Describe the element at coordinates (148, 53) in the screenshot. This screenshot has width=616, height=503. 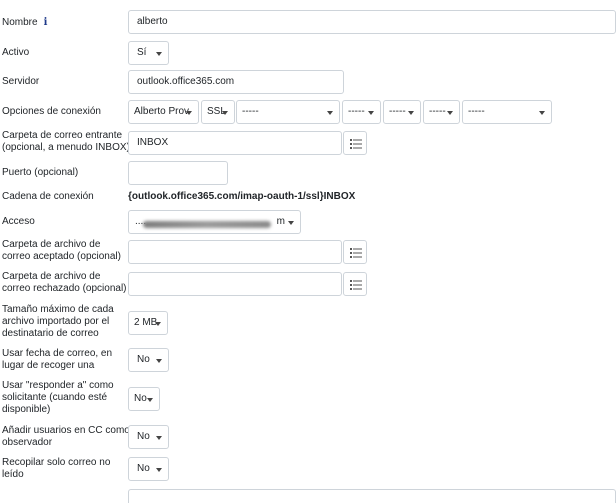
I see `activo-select: Sí` at that location.